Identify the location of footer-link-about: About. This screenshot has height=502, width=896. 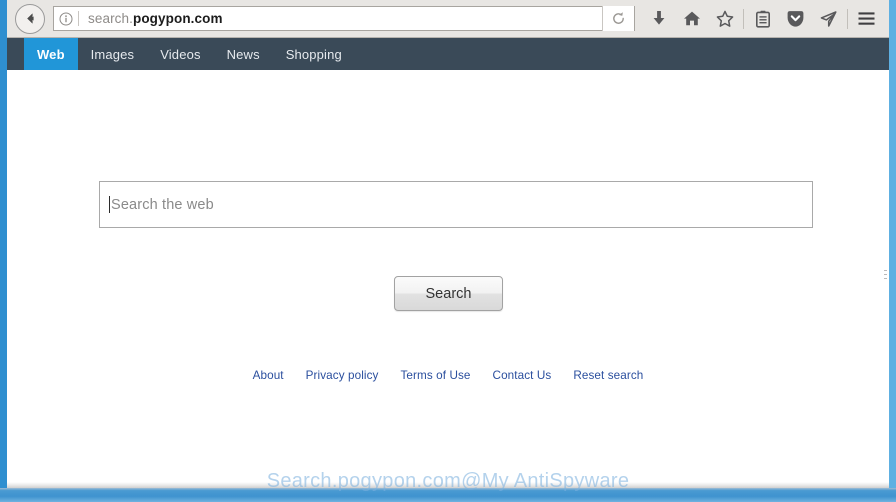
(268, 375).